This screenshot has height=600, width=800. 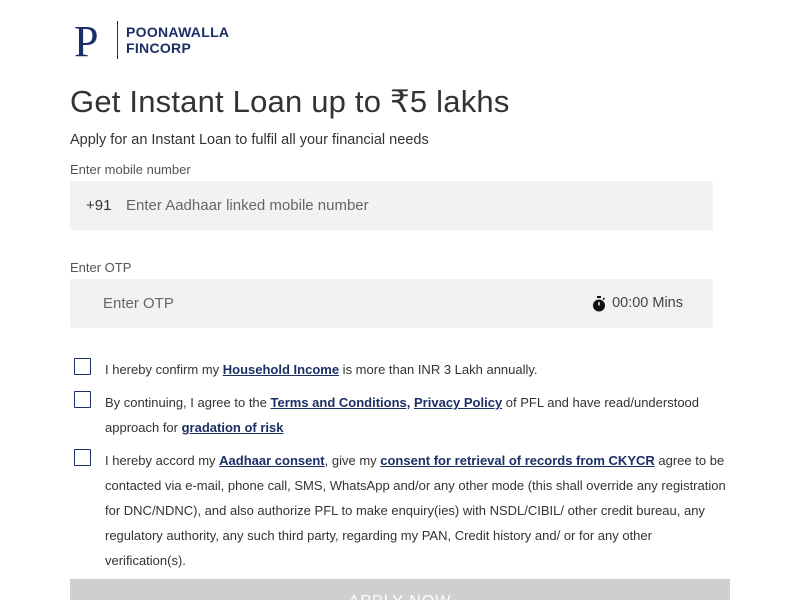 I want to click on consent-terms-checkbox, so click(x=82, y=399).